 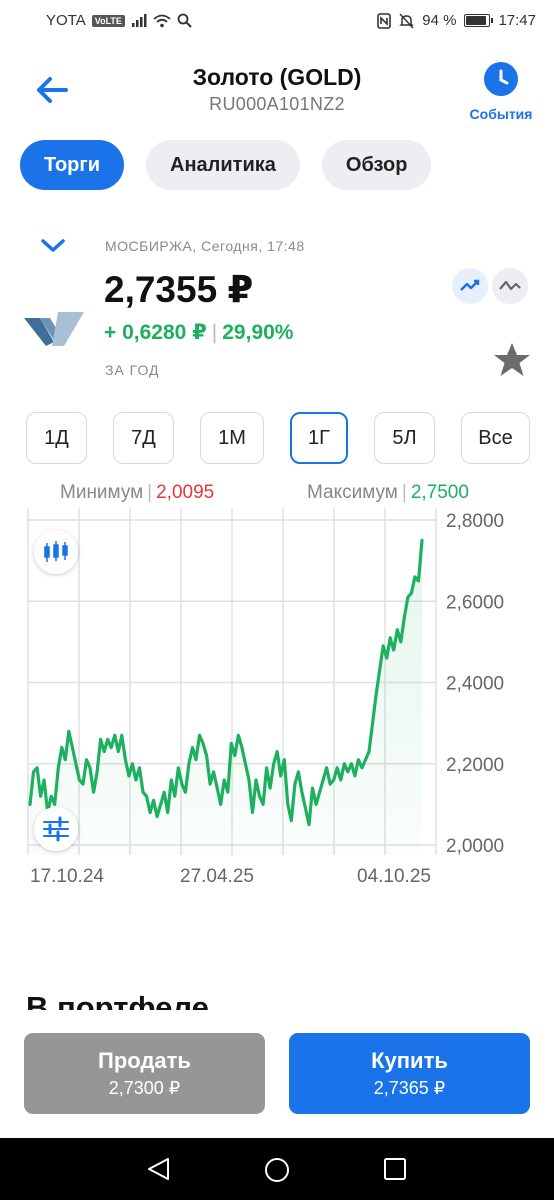 I want to click on status-bar: YOTA VoLTE 94 % 17:47, so click(x=277, y=21).